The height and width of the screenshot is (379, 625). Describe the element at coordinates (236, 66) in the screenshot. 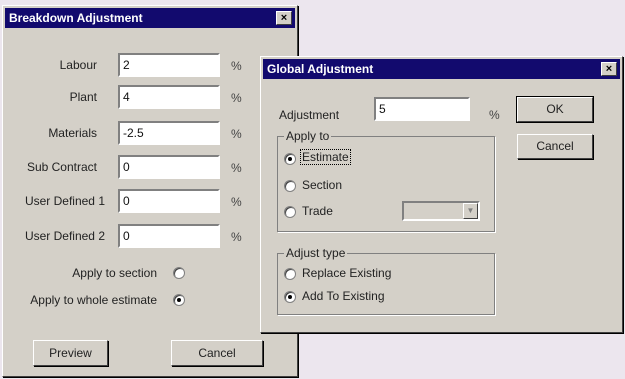

I see `labour-unit: %` at that location.